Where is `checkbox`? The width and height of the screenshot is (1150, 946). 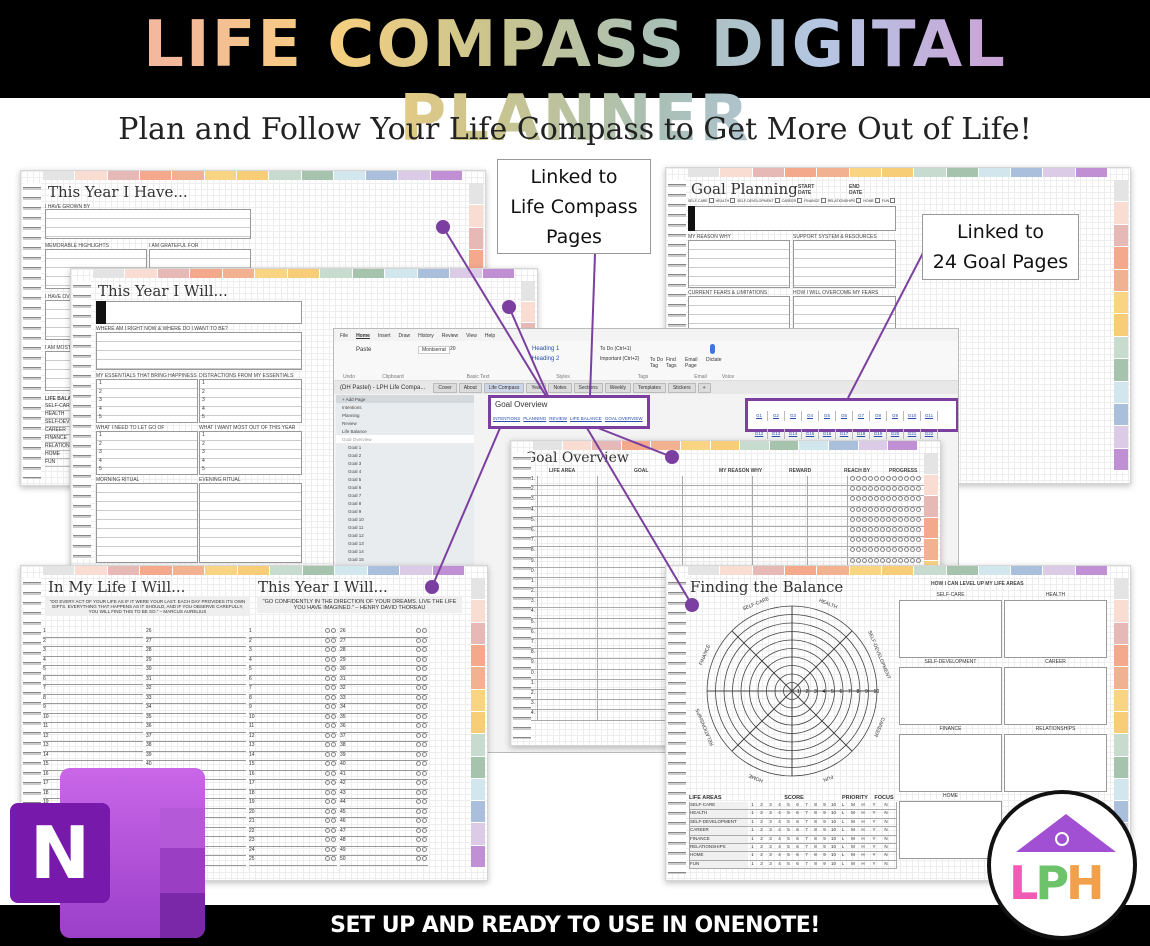
checkbox is located at coordinates (733, 200).